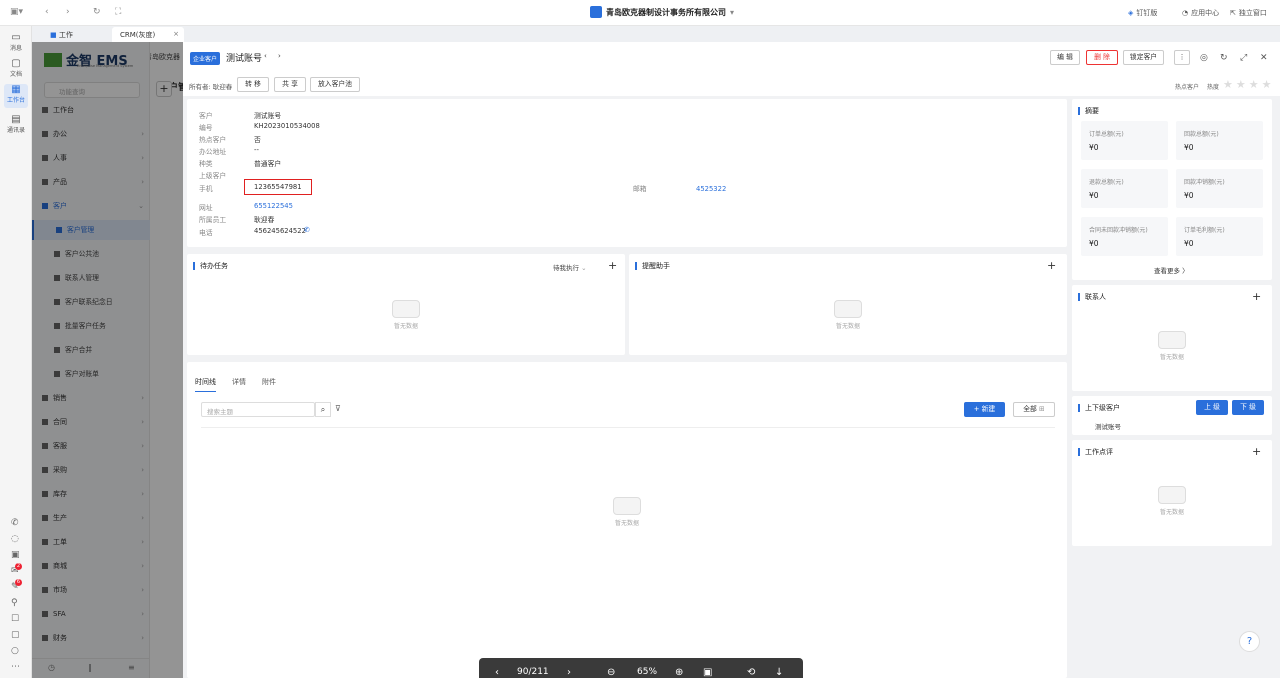 The height and width of the screenshot is (678, 1280). I want to click on field-value-email: 4525322, so click(711, 189).